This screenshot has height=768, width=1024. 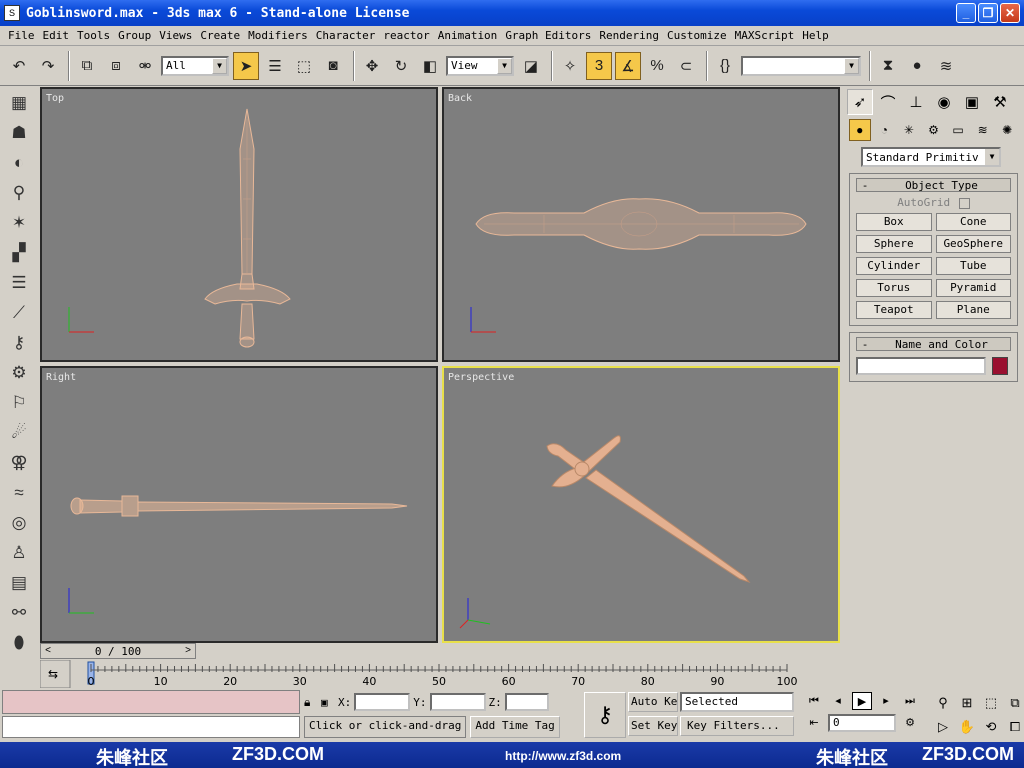 What do you see at coordinates (19, 643) in the screenshot?
I see `boot-icon: ⬮` at bounding box center [19, 643].